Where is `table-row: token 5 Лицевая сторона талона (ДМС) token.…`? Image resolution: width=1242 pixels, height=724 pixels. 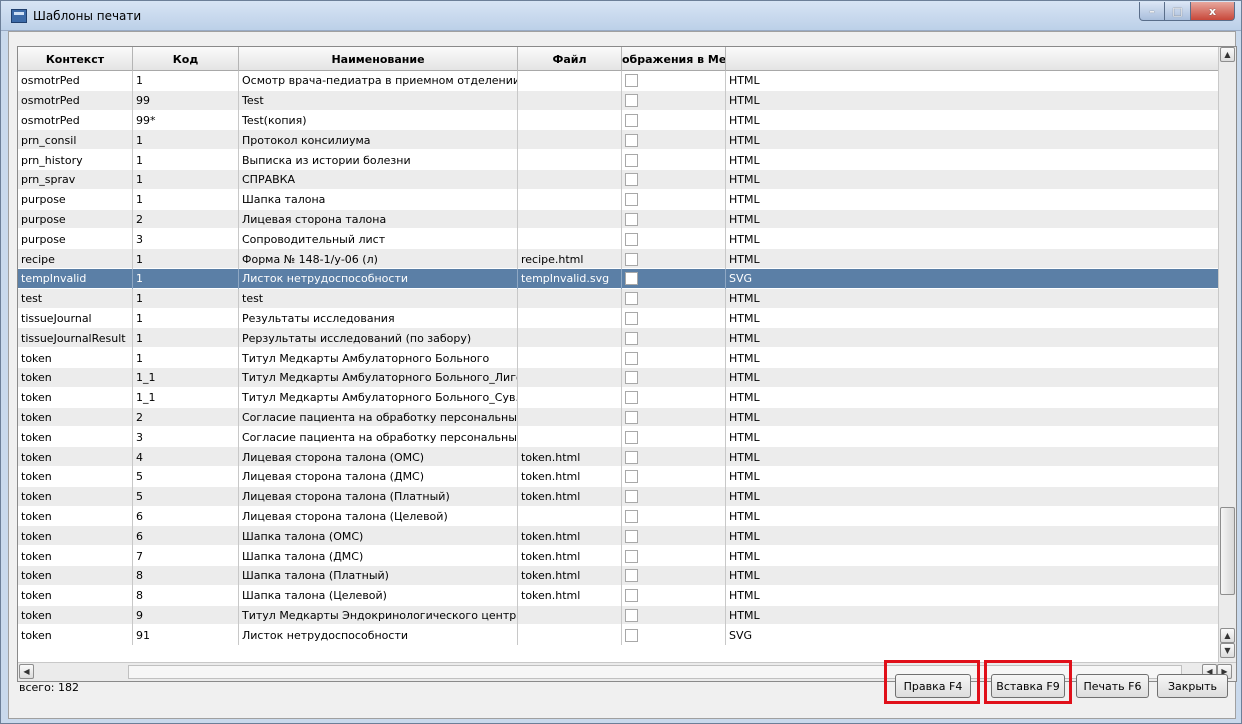
table-row: token 5 Лицевая сторона талона (ДМС) token.… is located at coordinates (618, 476).